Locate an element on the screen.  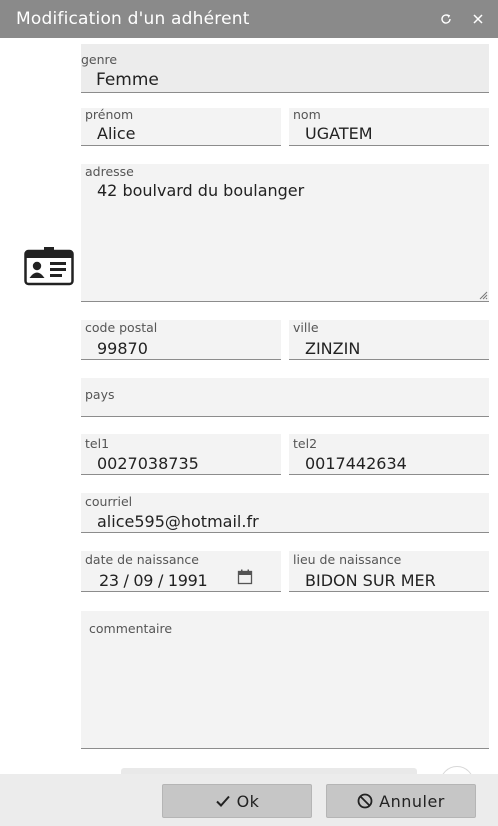
code-postal-value: 99870 is located at coordinates (122, 348).